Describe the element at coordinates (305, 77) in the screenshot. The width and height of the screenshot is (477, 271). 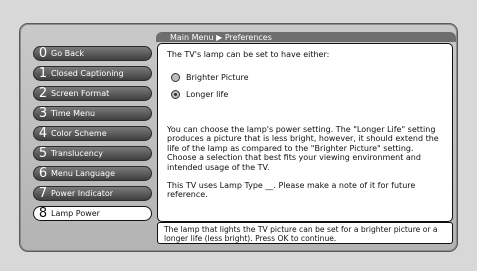
I see `option-brighter-picture: Brighter Picture` at that location.